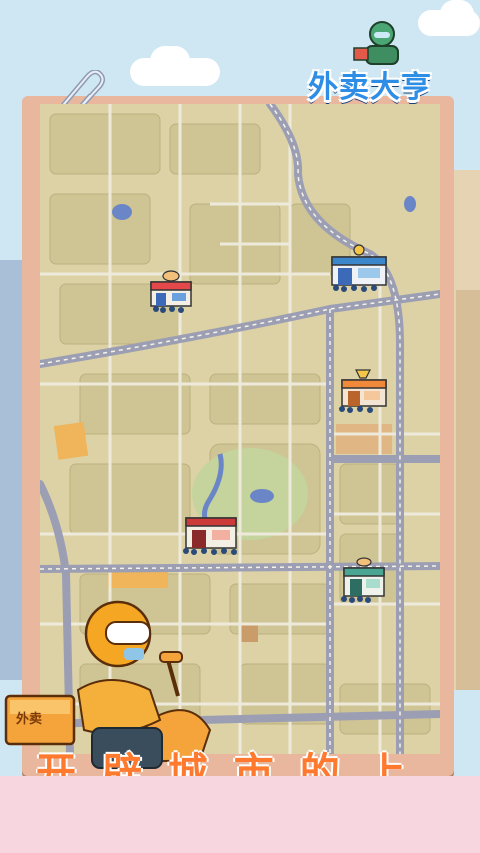 The height and width of the screenshot is (853, 480). I want to click on bottom-banner, so click(240, 814).